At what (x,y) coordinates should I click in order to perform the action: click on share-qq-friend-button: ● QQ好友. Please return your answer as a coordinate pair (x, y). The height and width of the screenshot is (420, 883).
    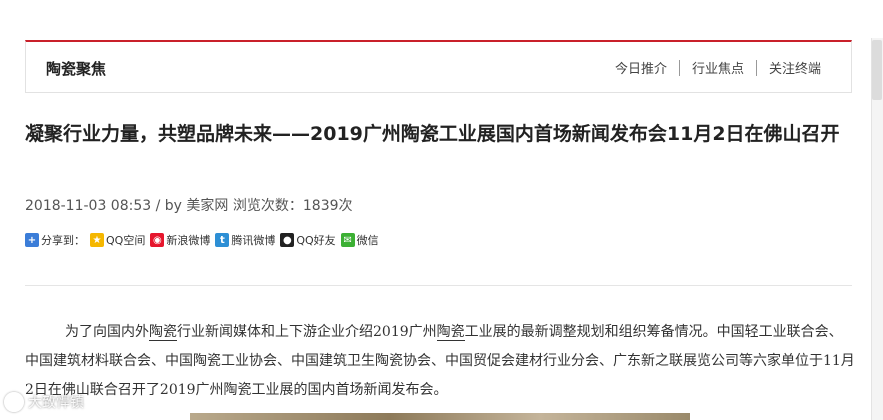
    Looking at the image, I should click on (308, 240).